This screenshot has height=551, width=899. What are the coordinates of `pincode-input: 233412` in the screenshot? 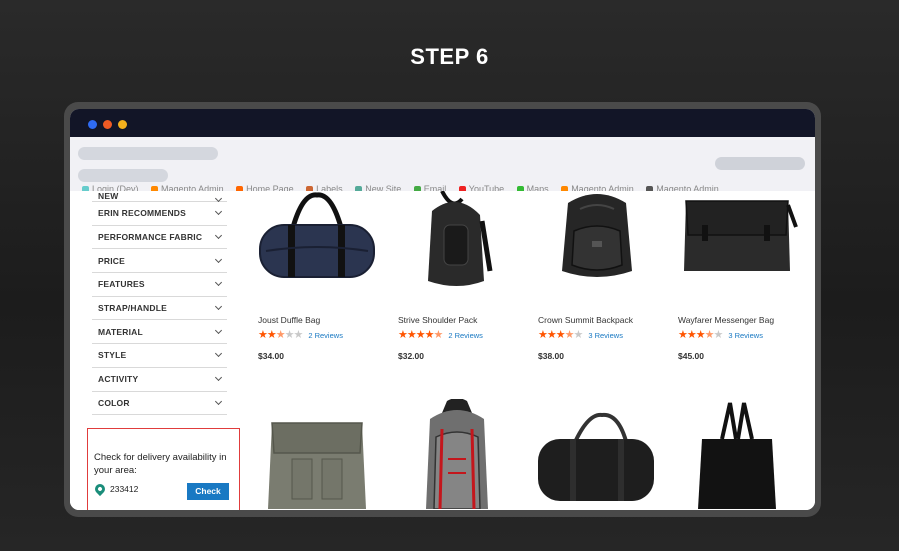 It's located at (124, 489).